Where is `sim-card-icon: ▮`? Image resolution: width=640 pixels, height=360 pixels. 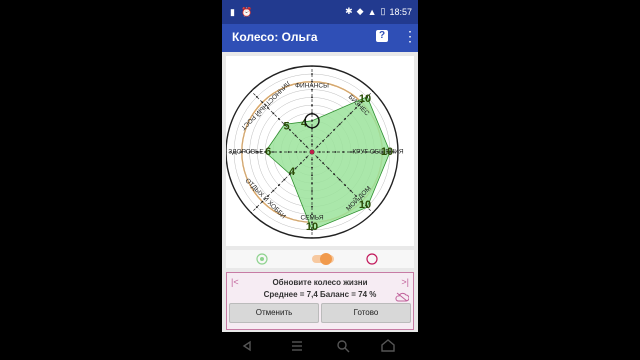
sim-card-icon: ▮ is located at coordinates (232, 12).